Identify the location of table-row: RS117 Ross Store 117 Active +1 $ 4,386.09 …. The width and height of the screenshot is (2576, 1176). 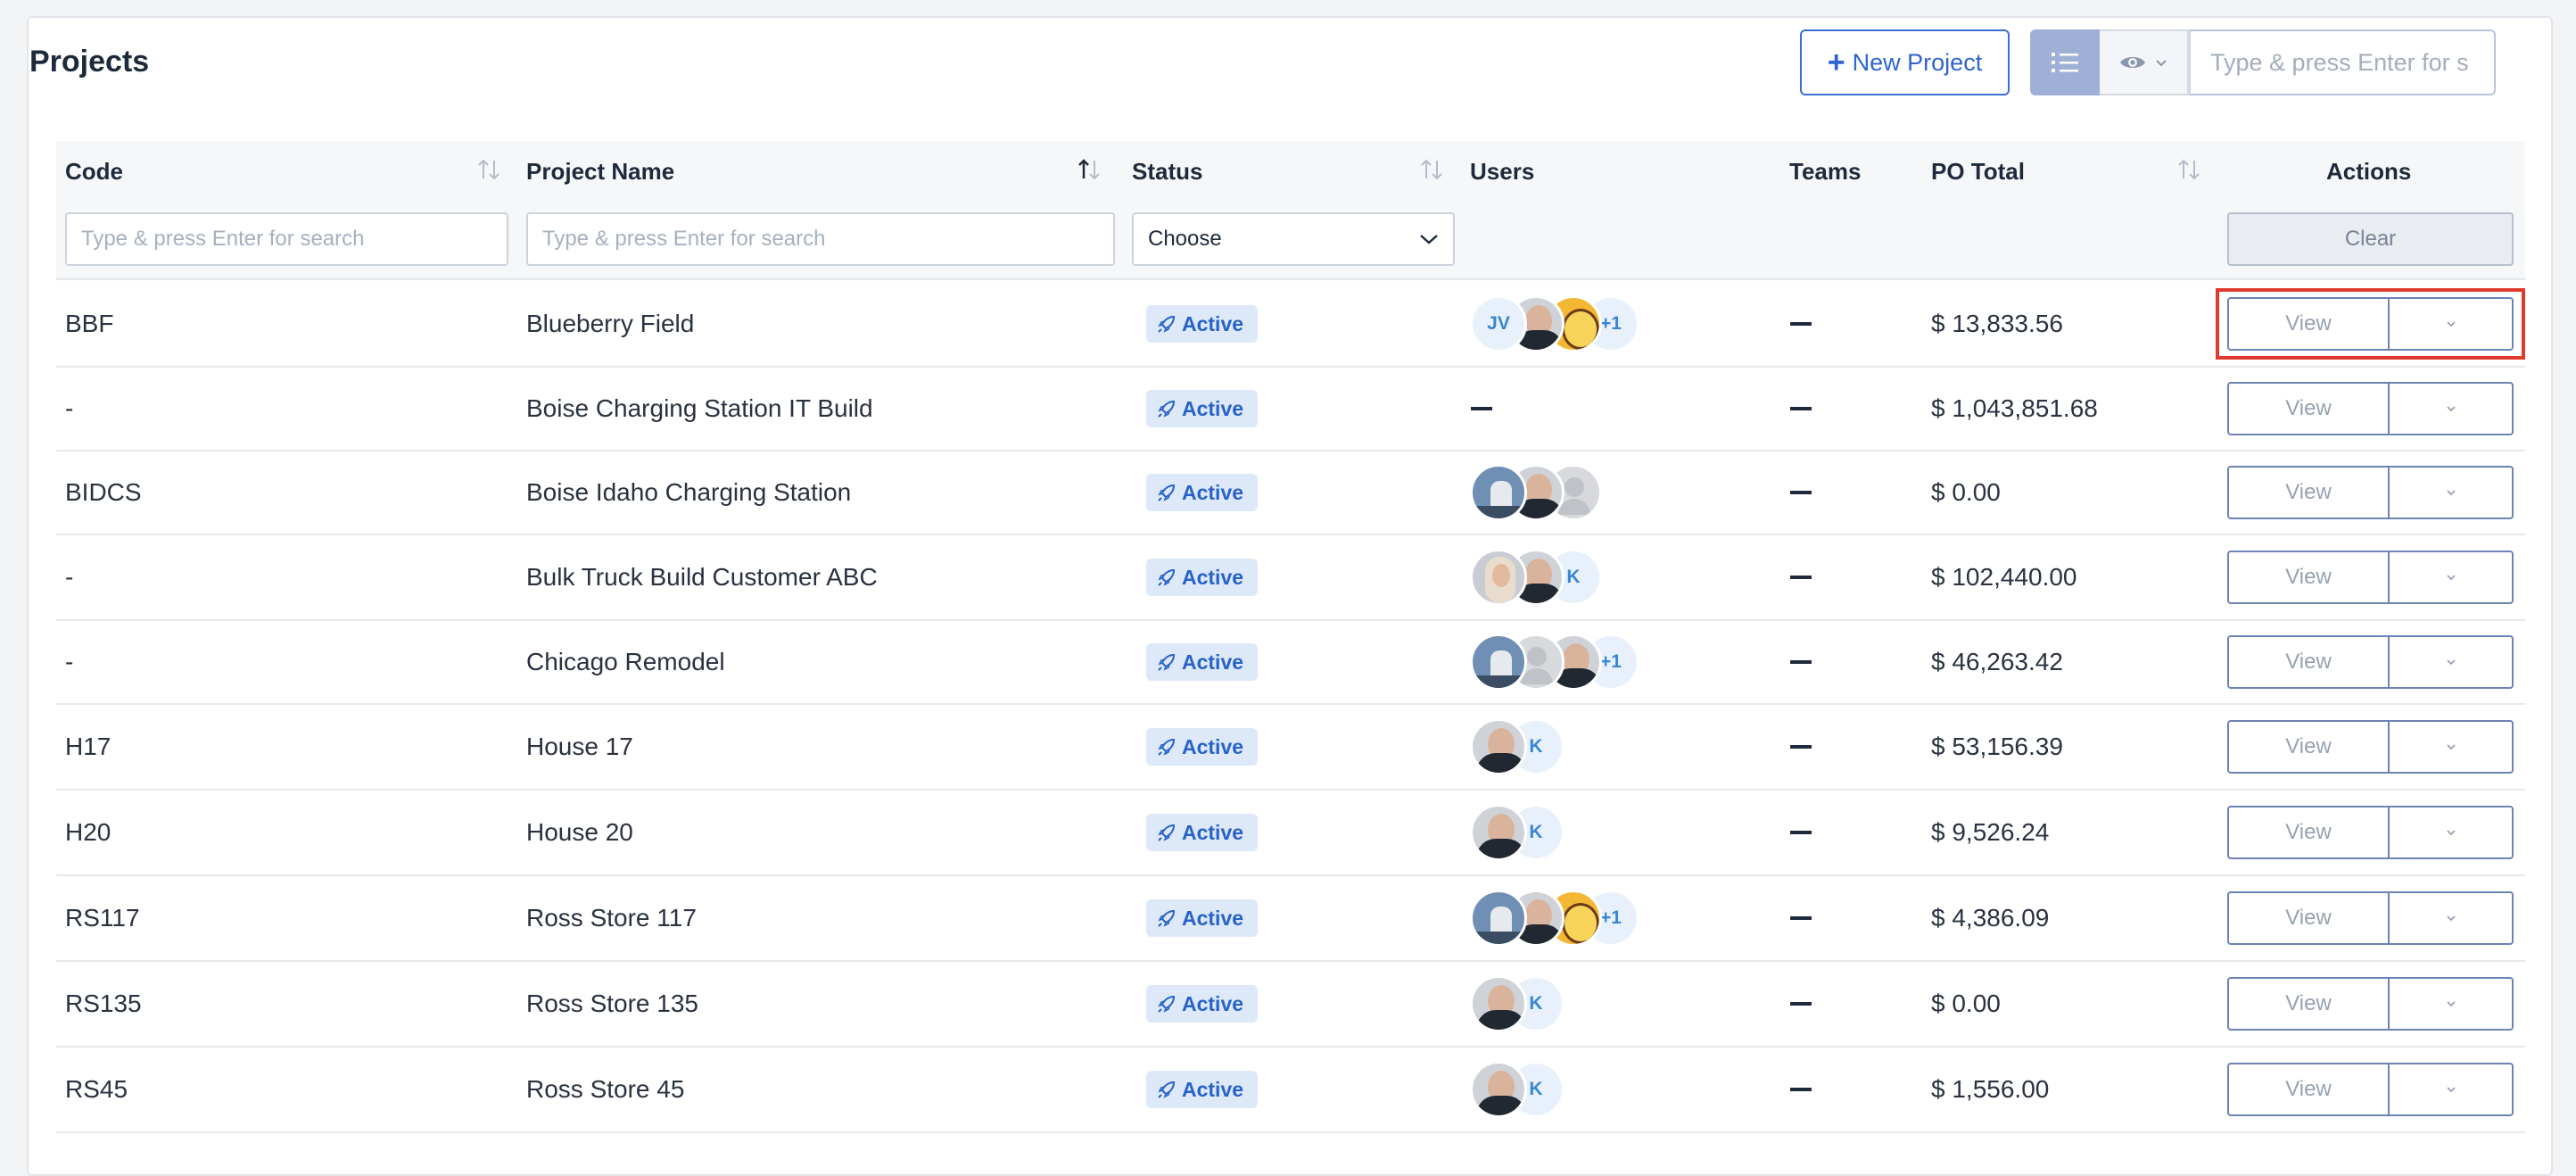
(1290, 919).